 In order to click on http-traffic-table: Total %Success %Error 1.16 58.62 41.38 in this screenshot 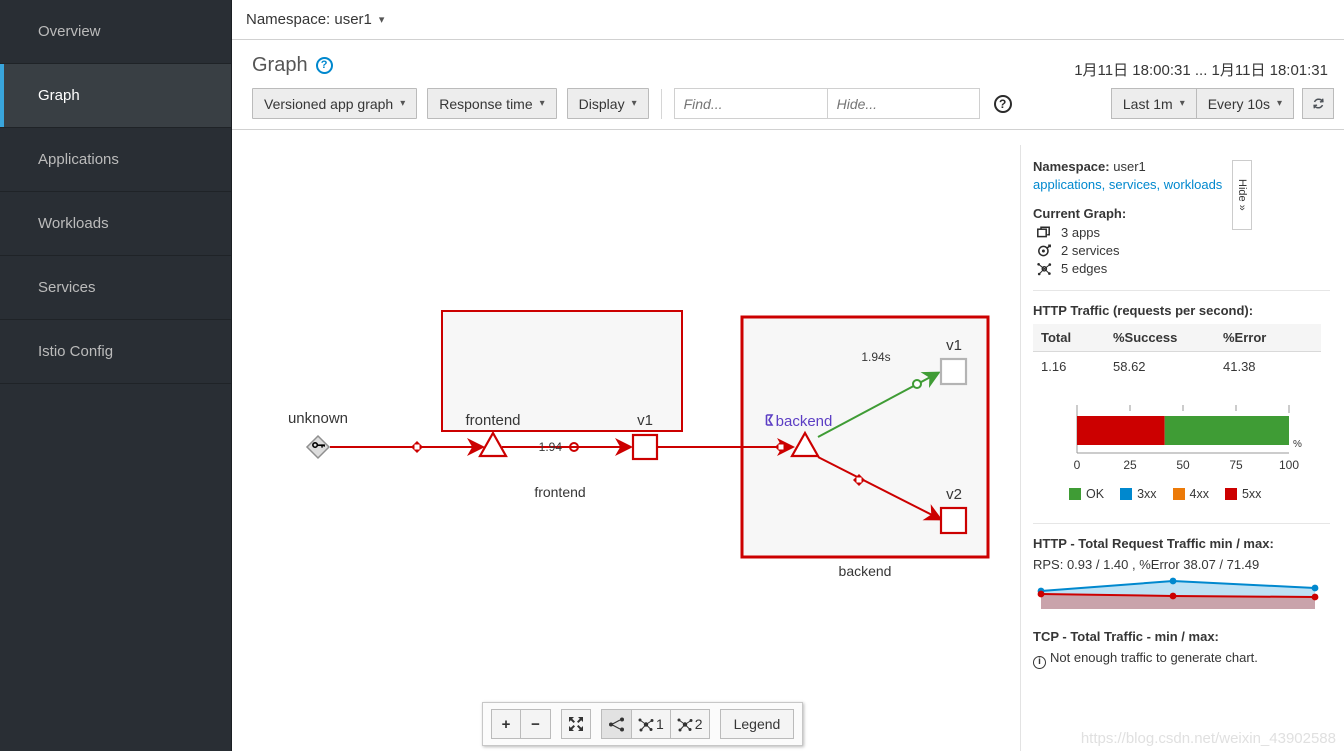, I will do `click(1177, 352)`.